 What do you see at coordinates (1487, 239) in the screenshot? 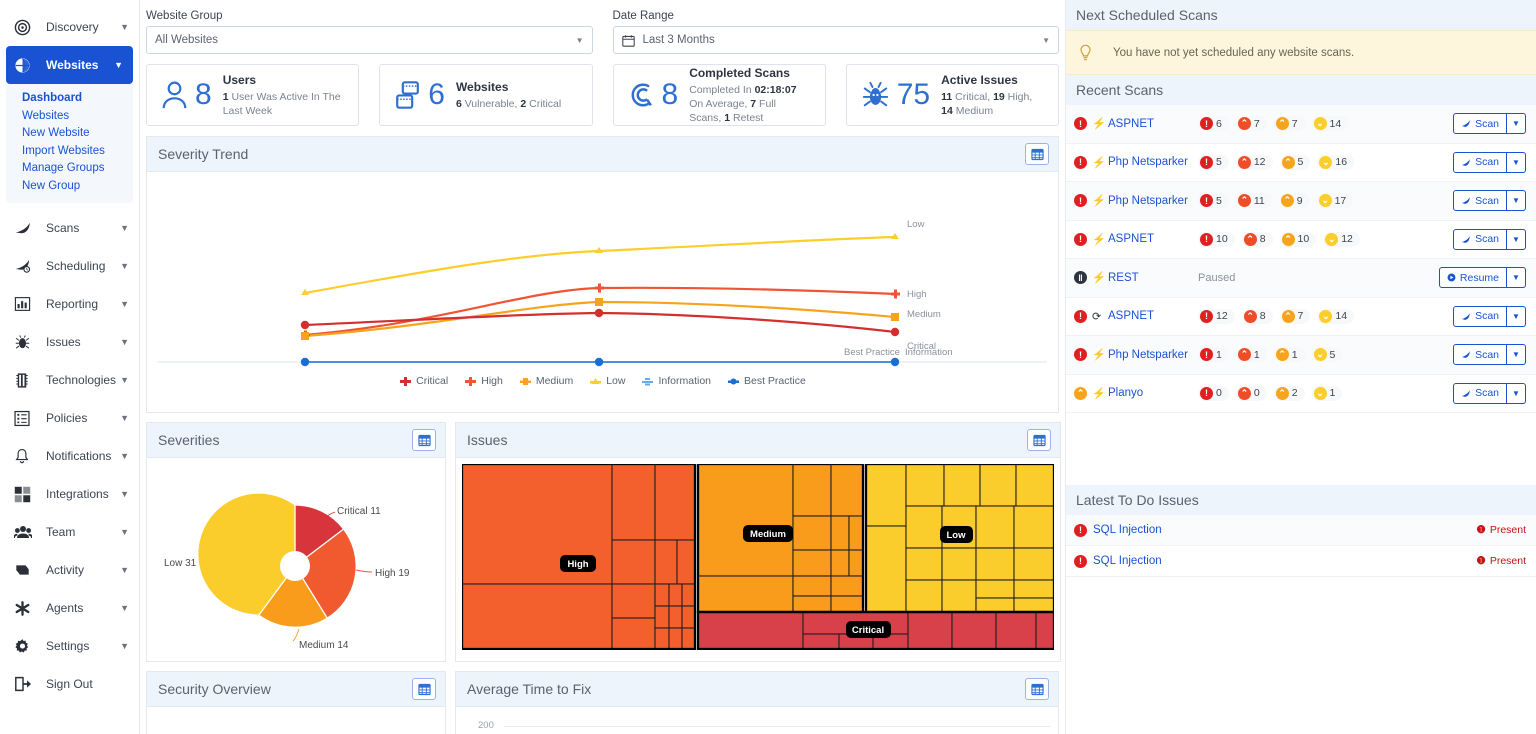
I see `scan-button-label: Scan` at bounding box center [1487, 239].